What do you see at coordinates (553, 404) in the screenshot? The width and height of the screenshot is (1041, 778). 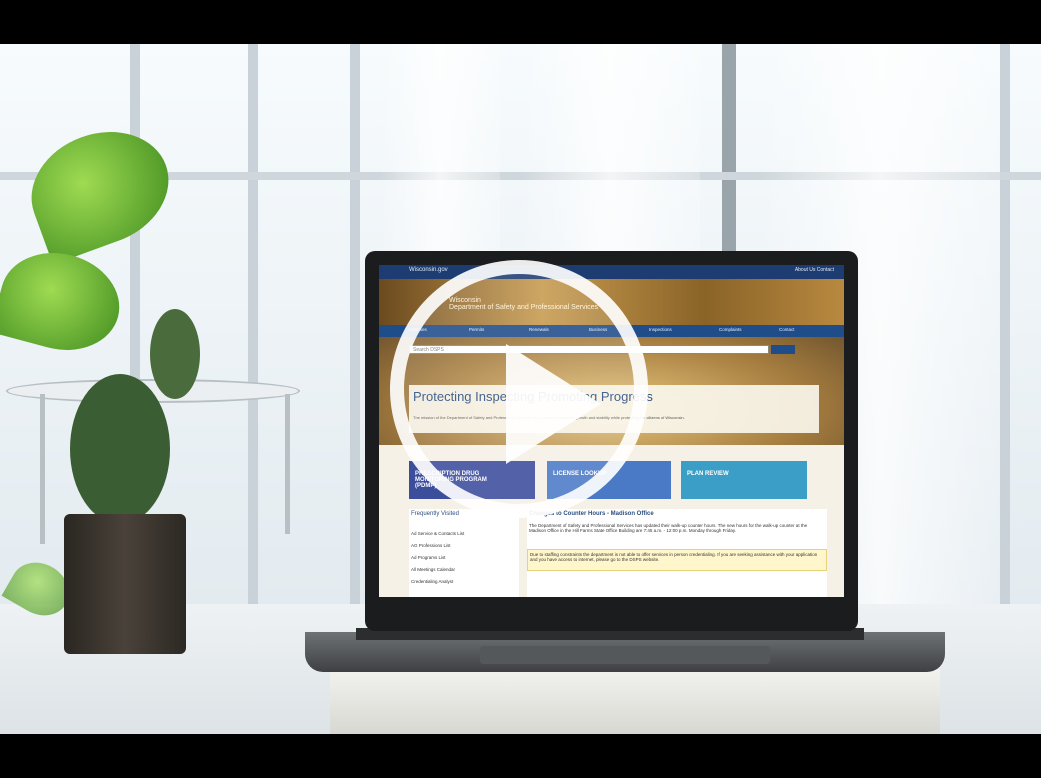 I see `play-icon` at bounding box center [553, 404].